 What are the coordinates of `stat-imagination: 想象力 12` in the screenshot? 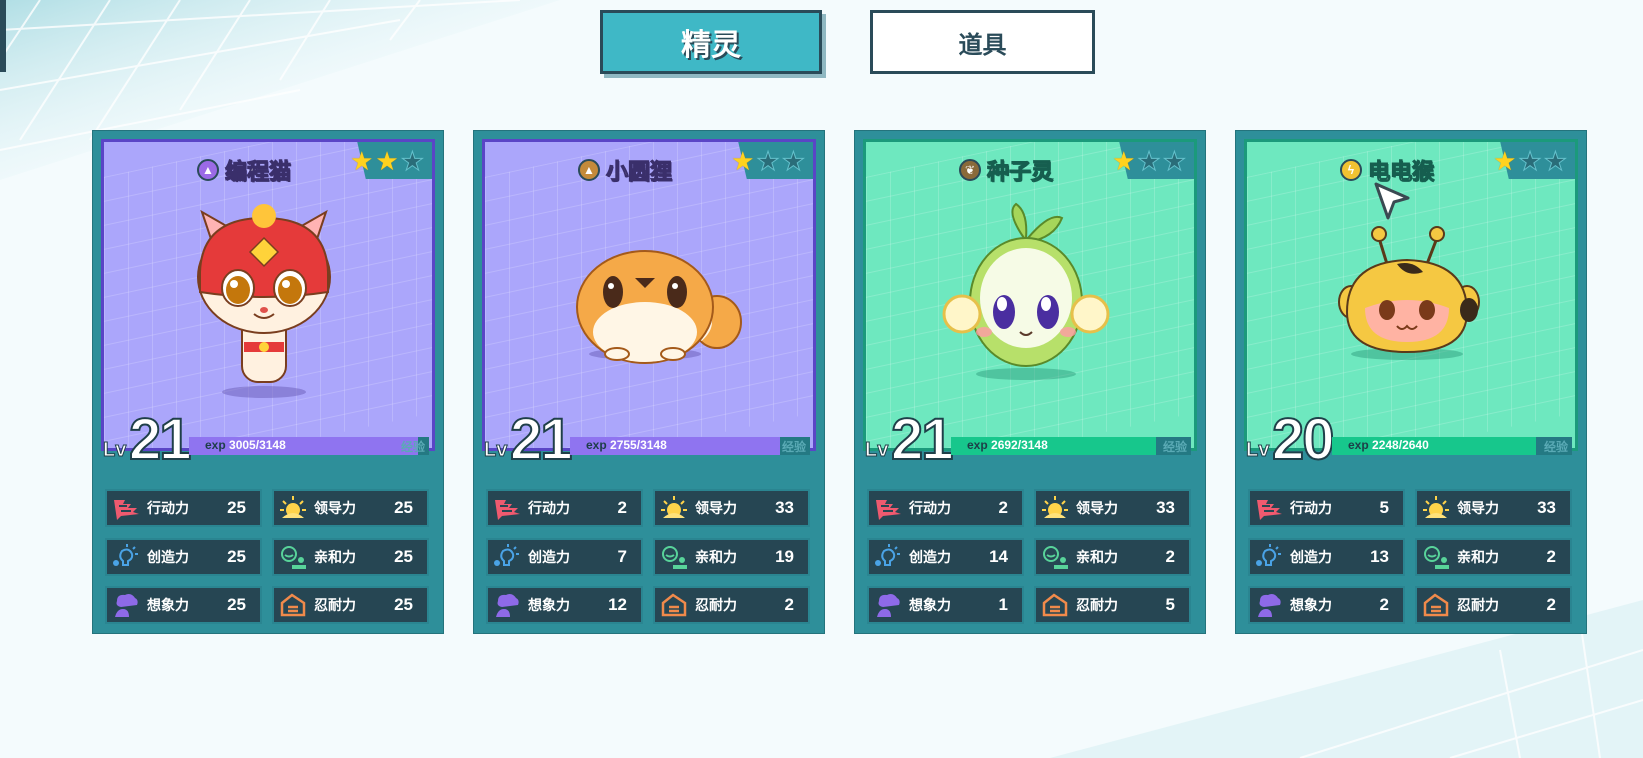 It's located at (564, 605).